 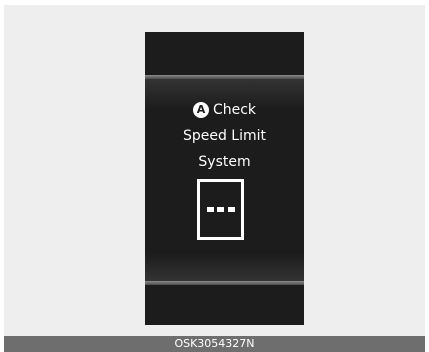 What do you see at coordinates (200, 110) in the screenshot?
I see `marker-a-badge: A` at bounding box center [200, 110].